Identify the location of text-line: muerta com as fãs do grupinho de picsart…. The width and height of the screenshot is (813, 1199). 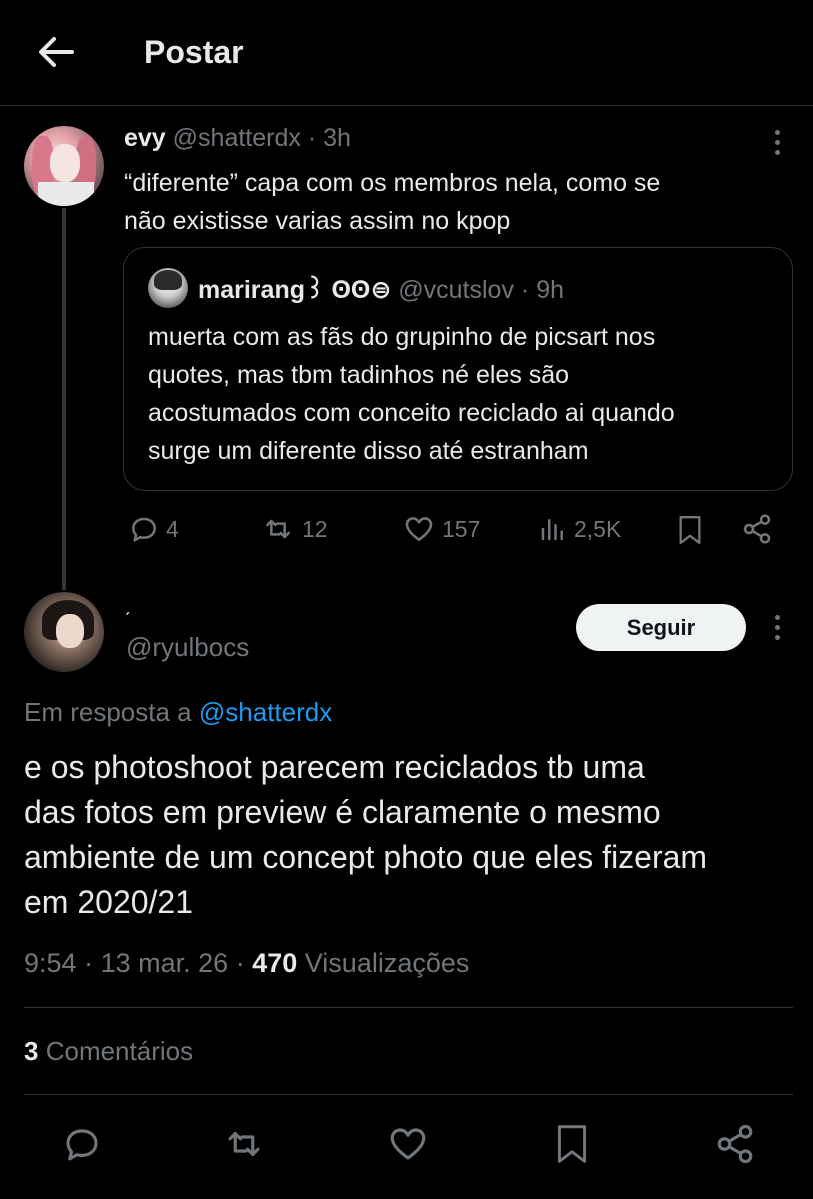
(402, 337).